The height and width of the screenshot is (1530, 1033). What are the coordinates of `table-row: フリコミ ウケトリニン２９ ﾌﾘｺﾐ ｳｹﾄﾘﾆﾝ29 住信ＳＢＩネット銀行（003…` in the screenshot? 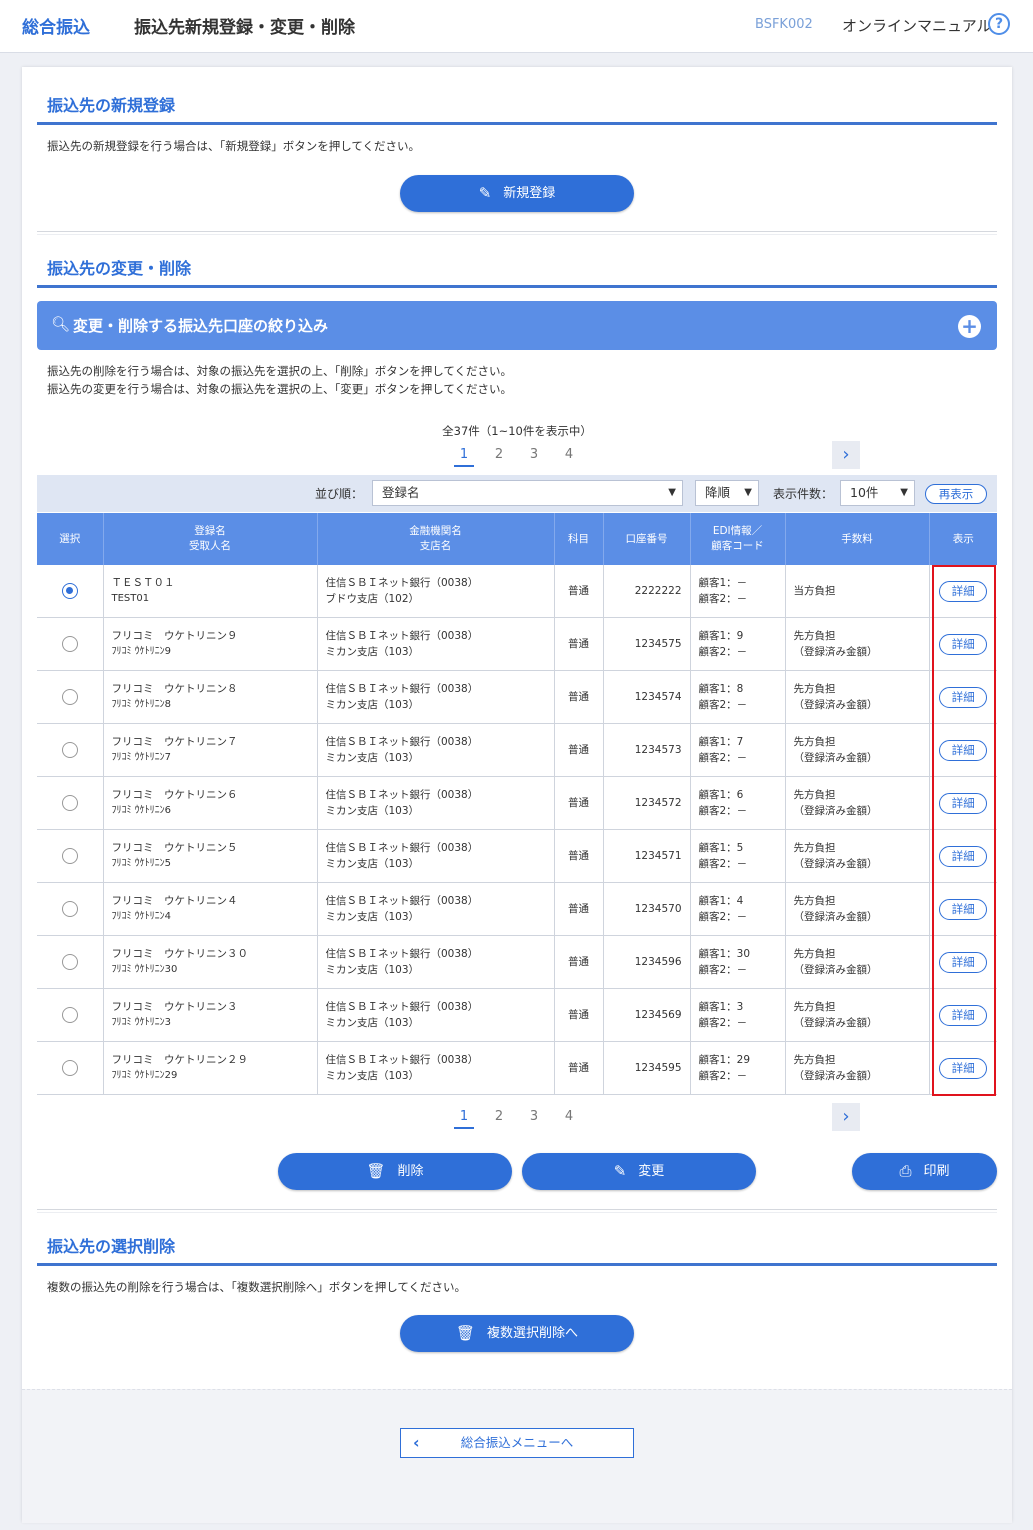 It's located at (517, 1068).